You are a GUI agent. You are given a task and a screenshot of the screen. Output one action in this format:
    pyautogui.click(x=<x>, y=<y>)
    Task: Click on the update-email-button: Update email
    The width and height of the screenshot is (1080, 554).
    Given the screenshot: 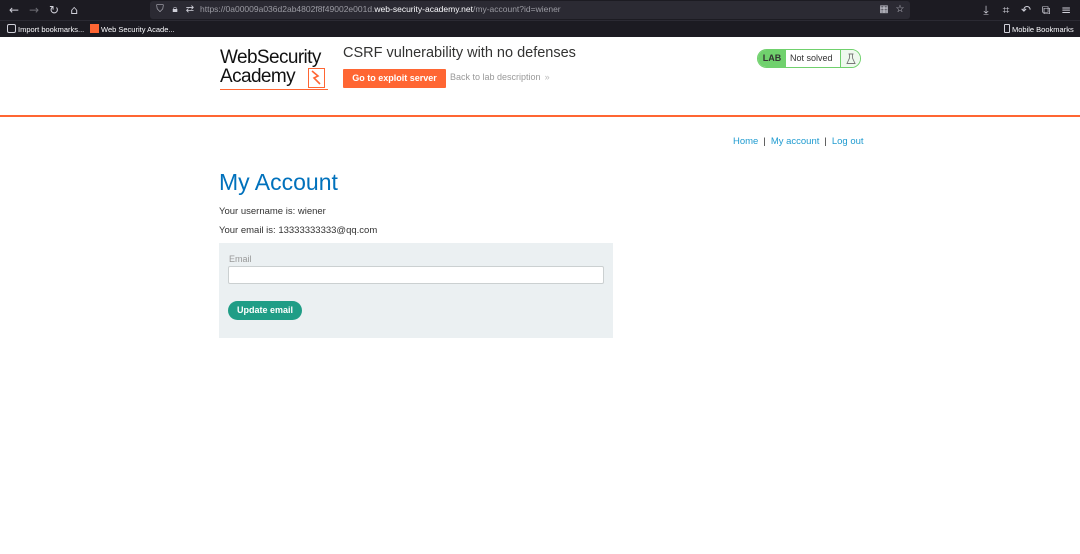 What is the action you would take?
    pyautogui.click(x=265, y=310)
    